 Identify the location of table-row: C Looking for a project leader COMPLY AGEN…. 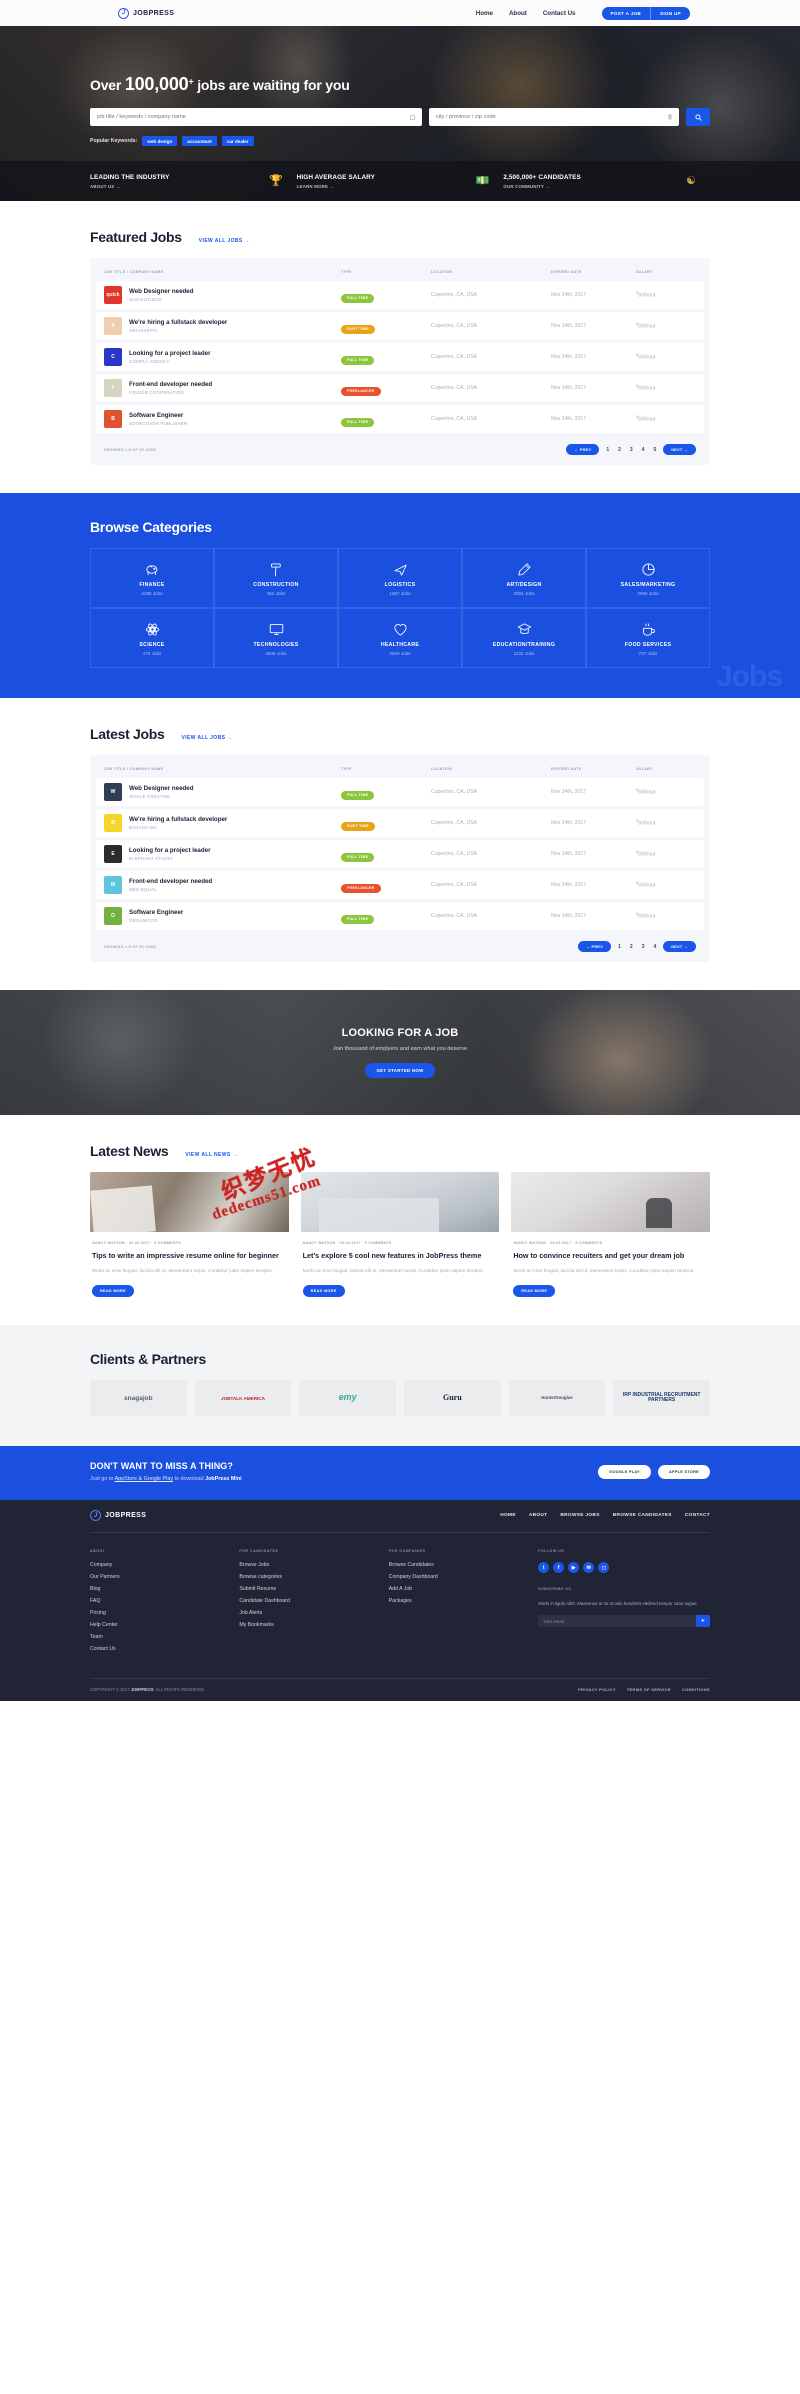
(400, 357).